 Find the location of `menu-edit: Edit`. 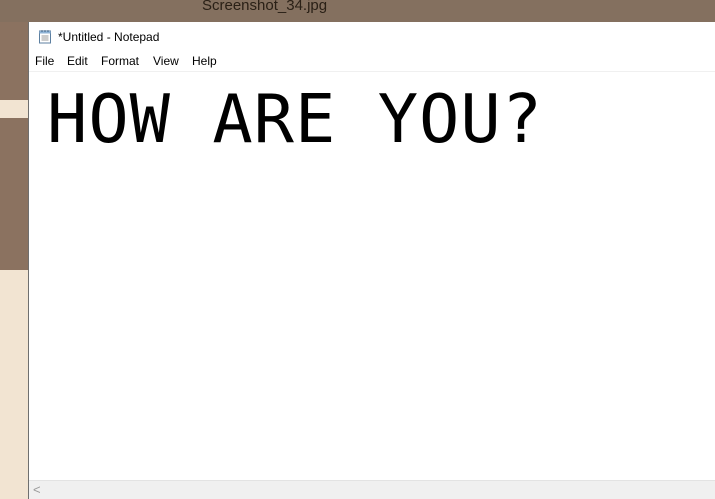

menu-edit: Edit is located at coordinates (77, 61).